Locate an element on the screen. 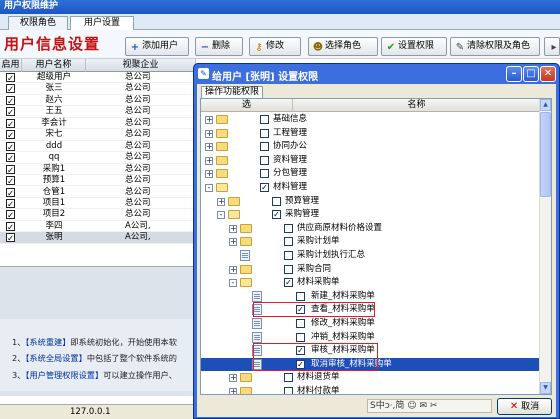 The width and height of the screenshot is (560, 419). add-user-button: + 添加用户 is located at coordinates (157, 46).